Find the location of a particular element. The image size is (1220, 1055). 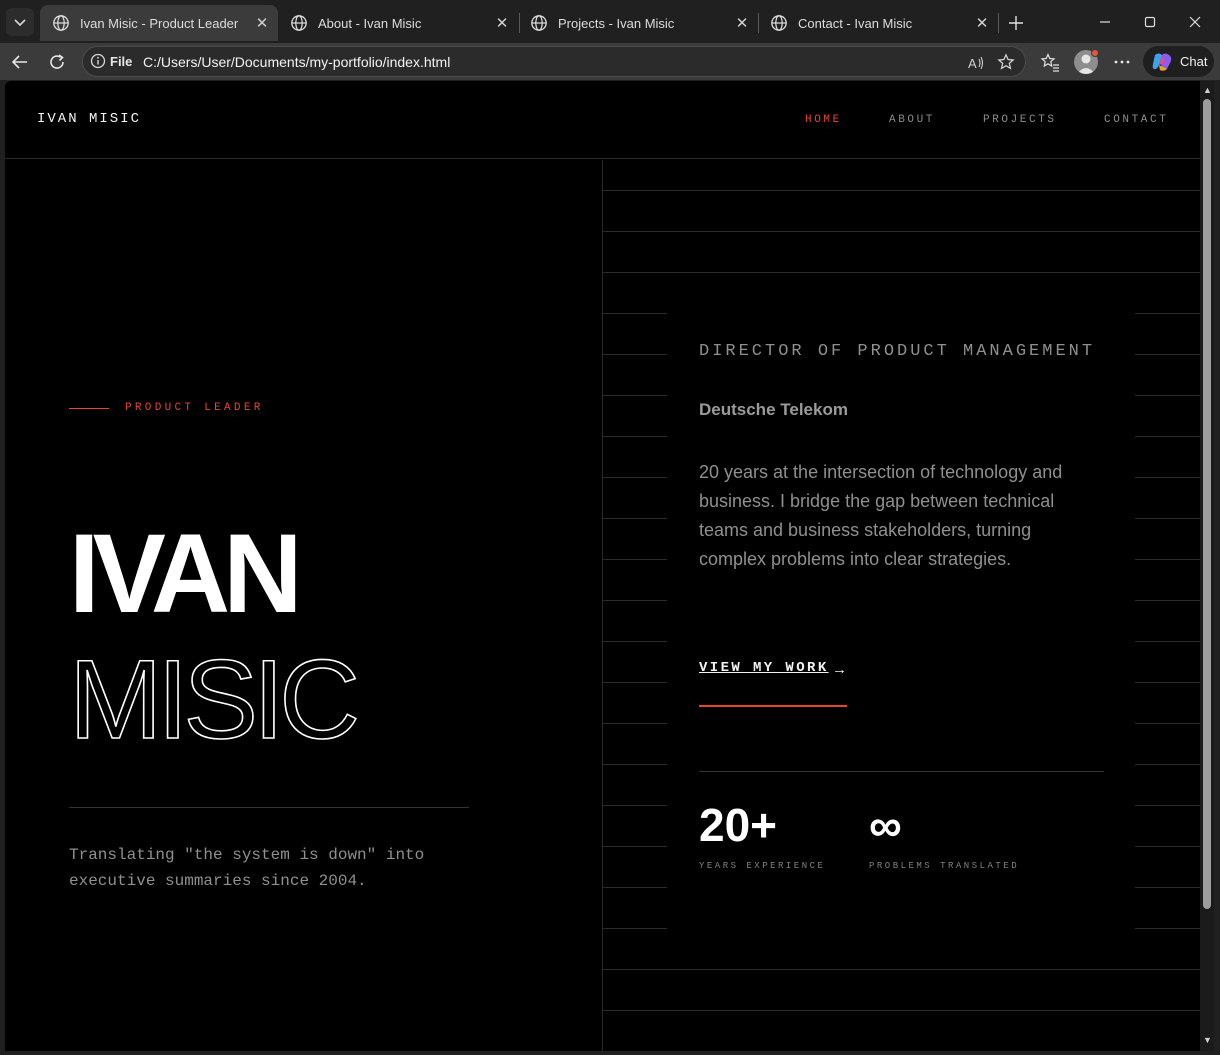

nav-home: HOME is located at coordinates (823, 120).